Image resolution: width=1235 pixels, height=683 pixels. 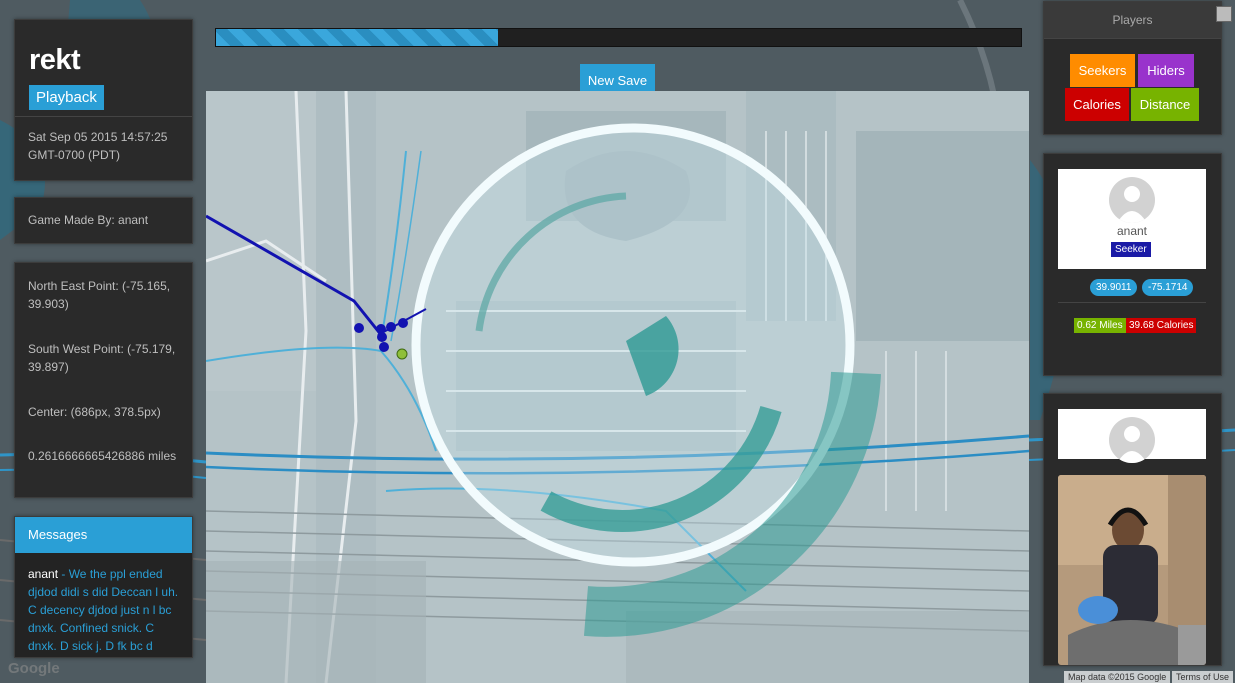 What do you see at coordinates (1132, 20) in the screenshot?
I see `players-header: Players` at bounding box center [1132, 20].